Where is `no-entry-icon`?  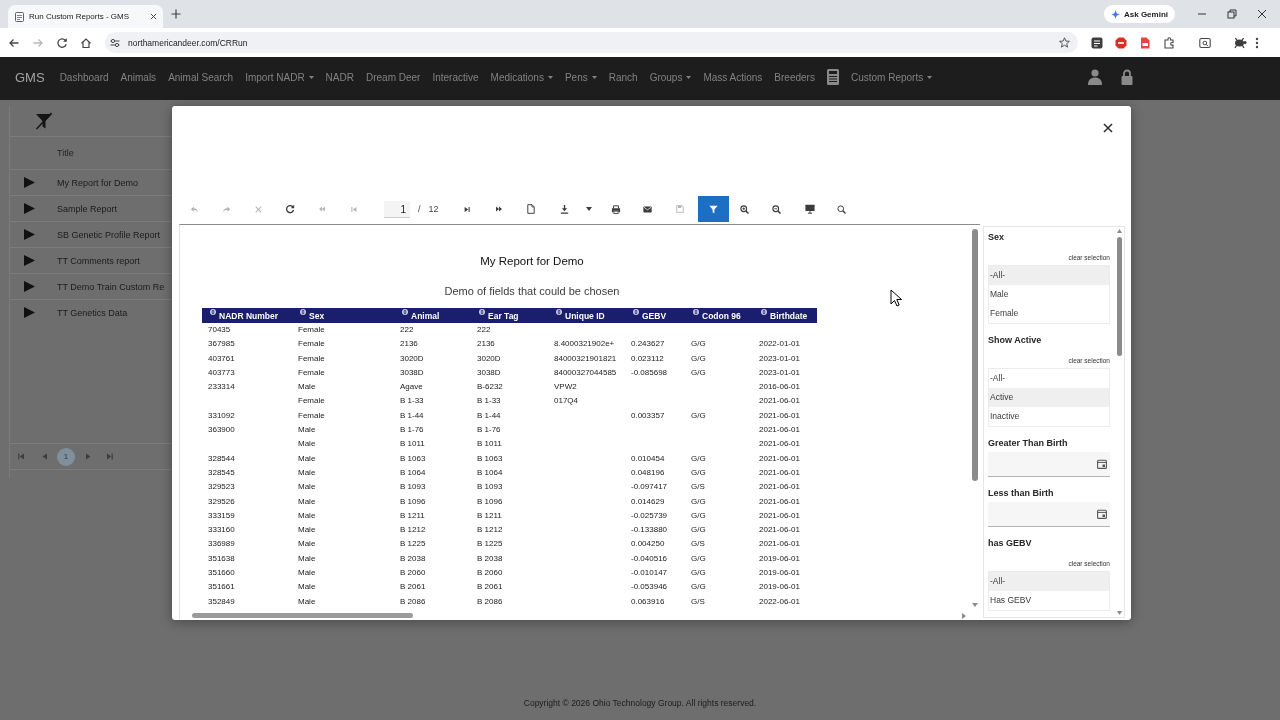 no-entry-icon is located at coordinates (1121, 42).